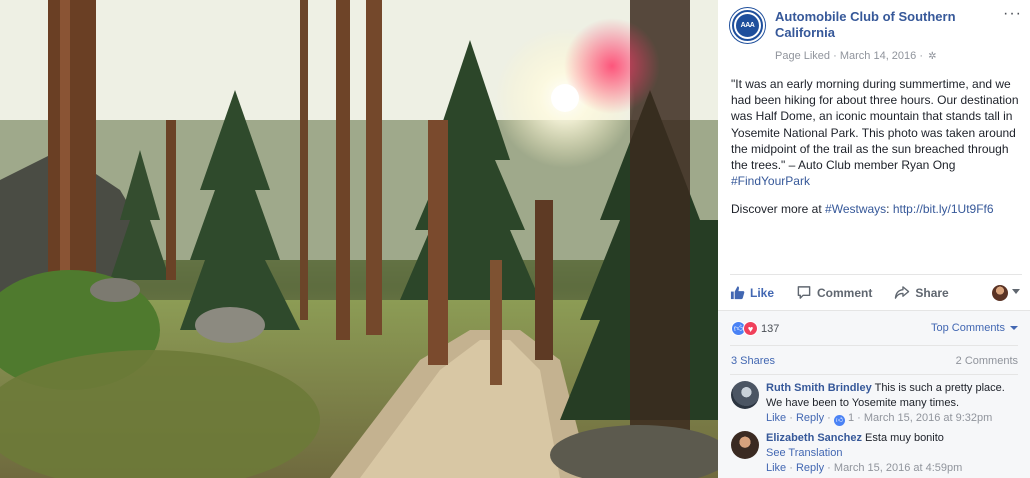  Describe the element at coordinates (1012, 14) in the screenshot. I see `more-options-icon: ···` at that location.